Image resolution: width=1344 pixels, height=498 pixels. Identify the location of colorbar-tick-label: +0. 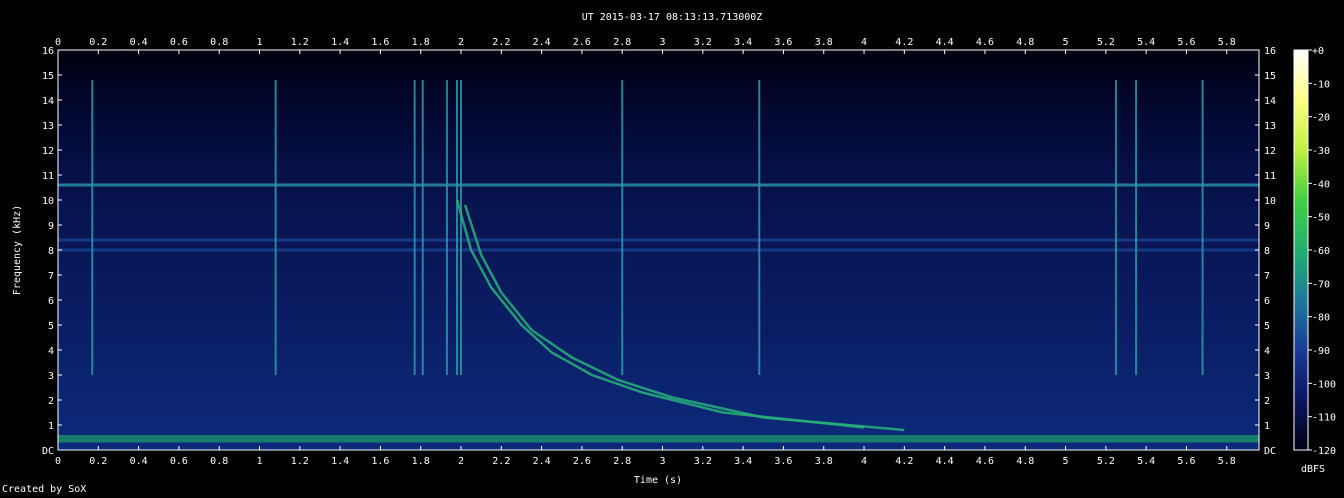
(1318, 51).